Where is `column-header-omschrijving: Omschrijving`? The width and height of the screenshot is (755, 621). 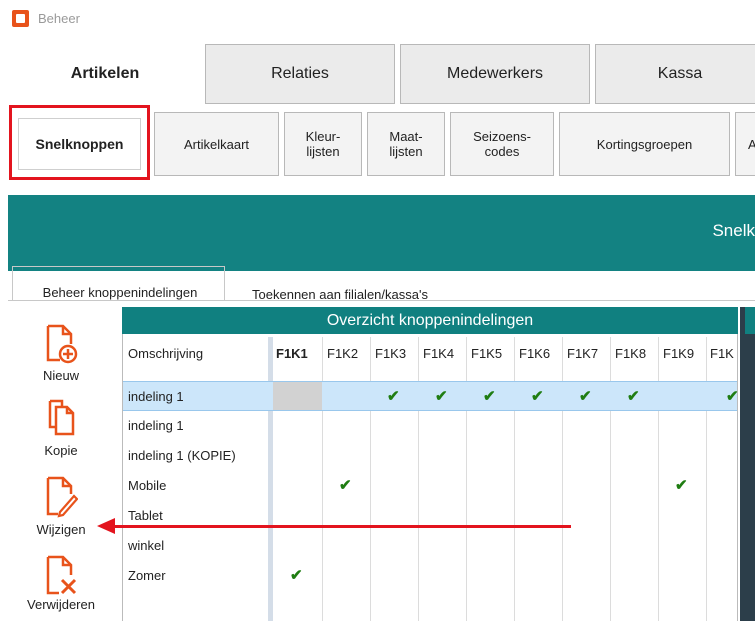 column-header-omschrijving: Omschrijving is located at coordinates (165, 353).